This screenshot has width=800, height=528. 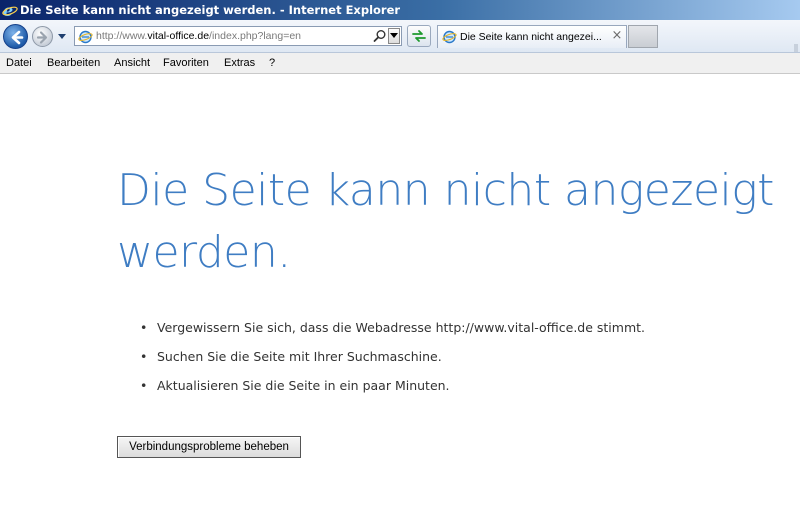 What do you see at coordinates (62, 36) in the screenshot?
I see `recent-pages-dropdown-icon` at bounding box center [62, 36].